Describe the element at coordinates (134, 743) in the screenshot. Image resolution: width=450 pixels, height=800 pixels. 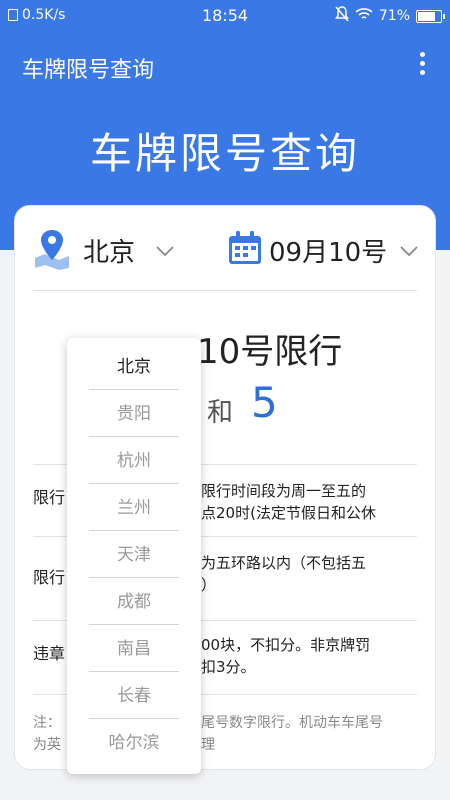
I see `dropdown-item-harbin: 哈尔滨` at that location.